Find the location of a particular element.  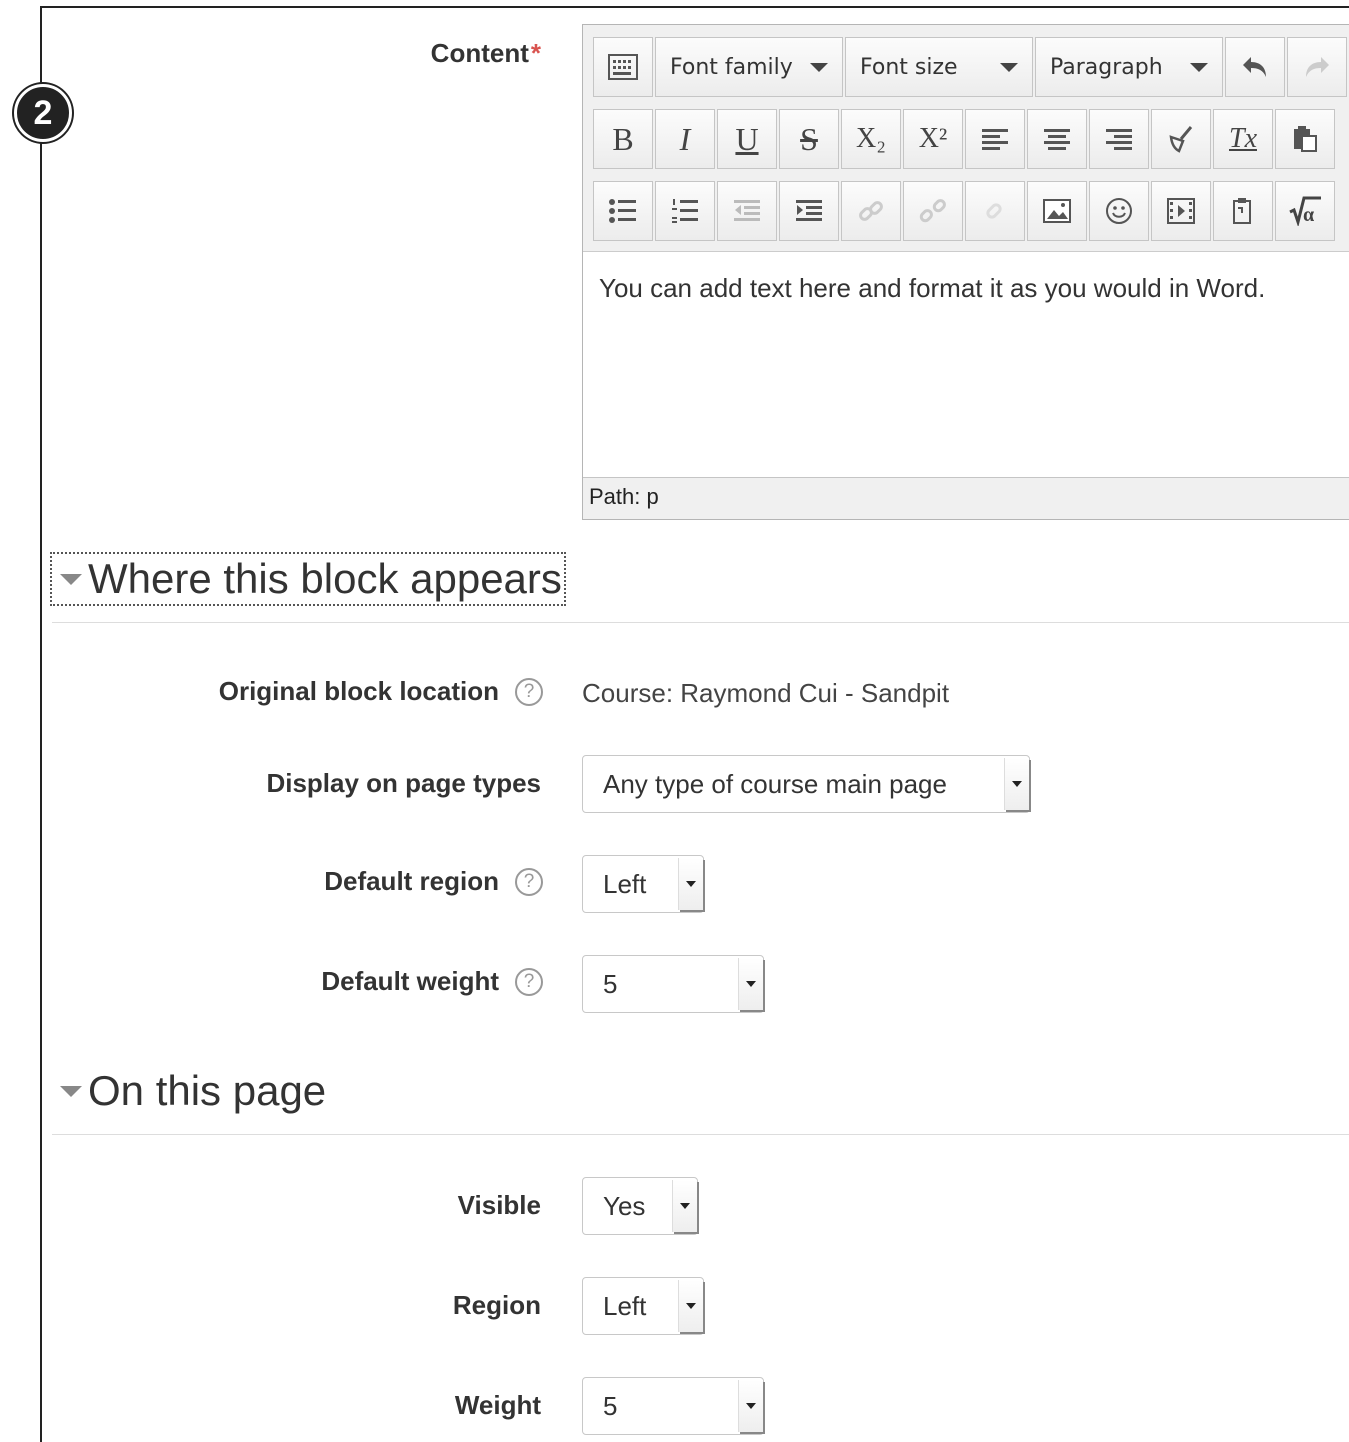

step-number-badge: 2 is located at coordinates (43, 113).